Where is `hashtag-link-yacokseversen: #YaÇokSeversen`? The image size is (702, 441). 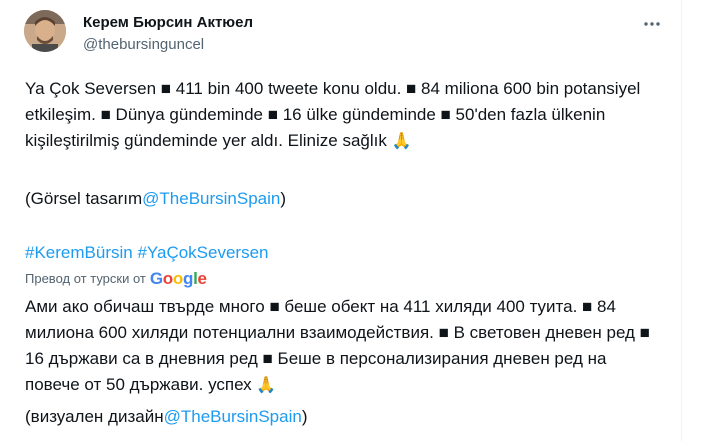 hashtag-link-yacokseversen: #YaÇokSeversen is located at coordinates (202, 252).